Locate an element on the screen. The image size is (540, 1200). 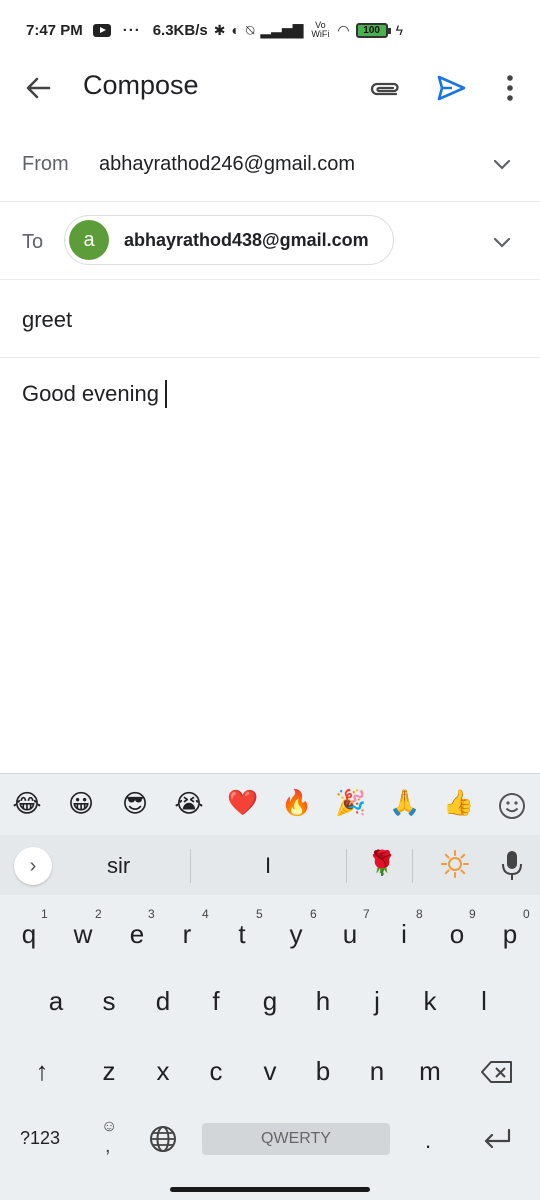
emoji-small-icon: ☺ is located at coordinates (109, 1127).